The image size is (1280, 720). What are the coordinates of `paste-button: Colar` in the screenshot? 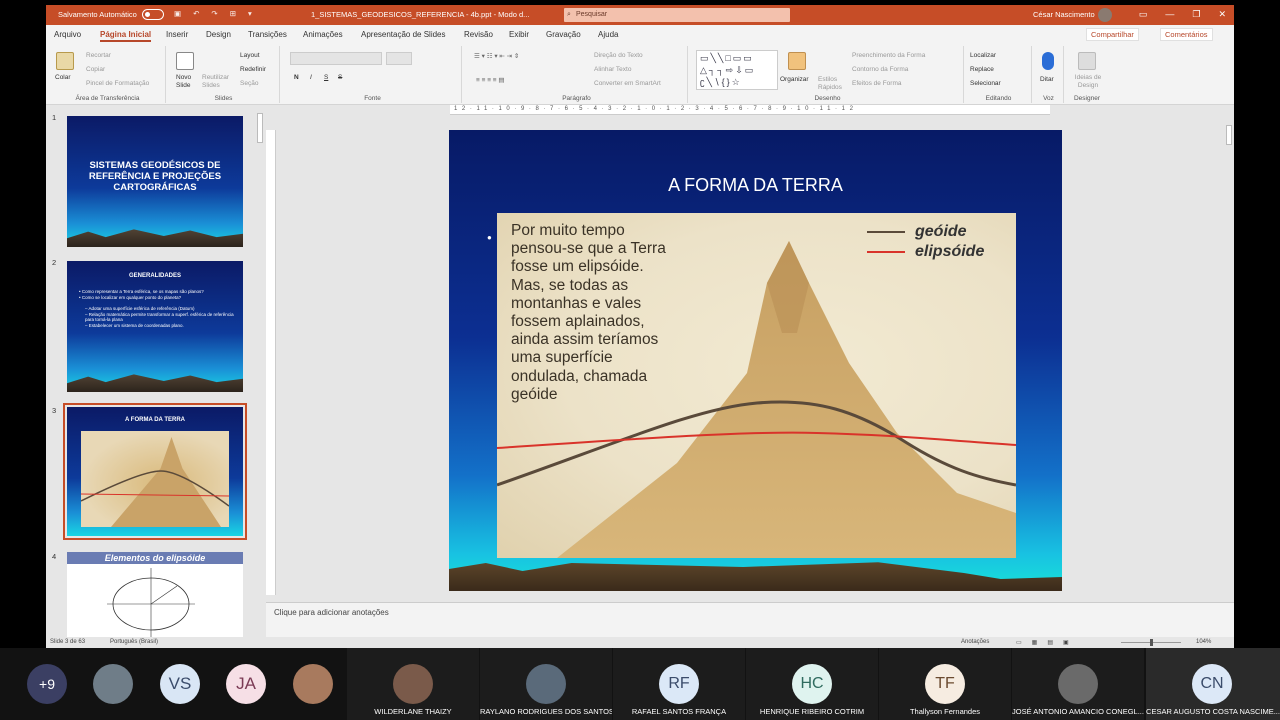 It's located at (63, 77).